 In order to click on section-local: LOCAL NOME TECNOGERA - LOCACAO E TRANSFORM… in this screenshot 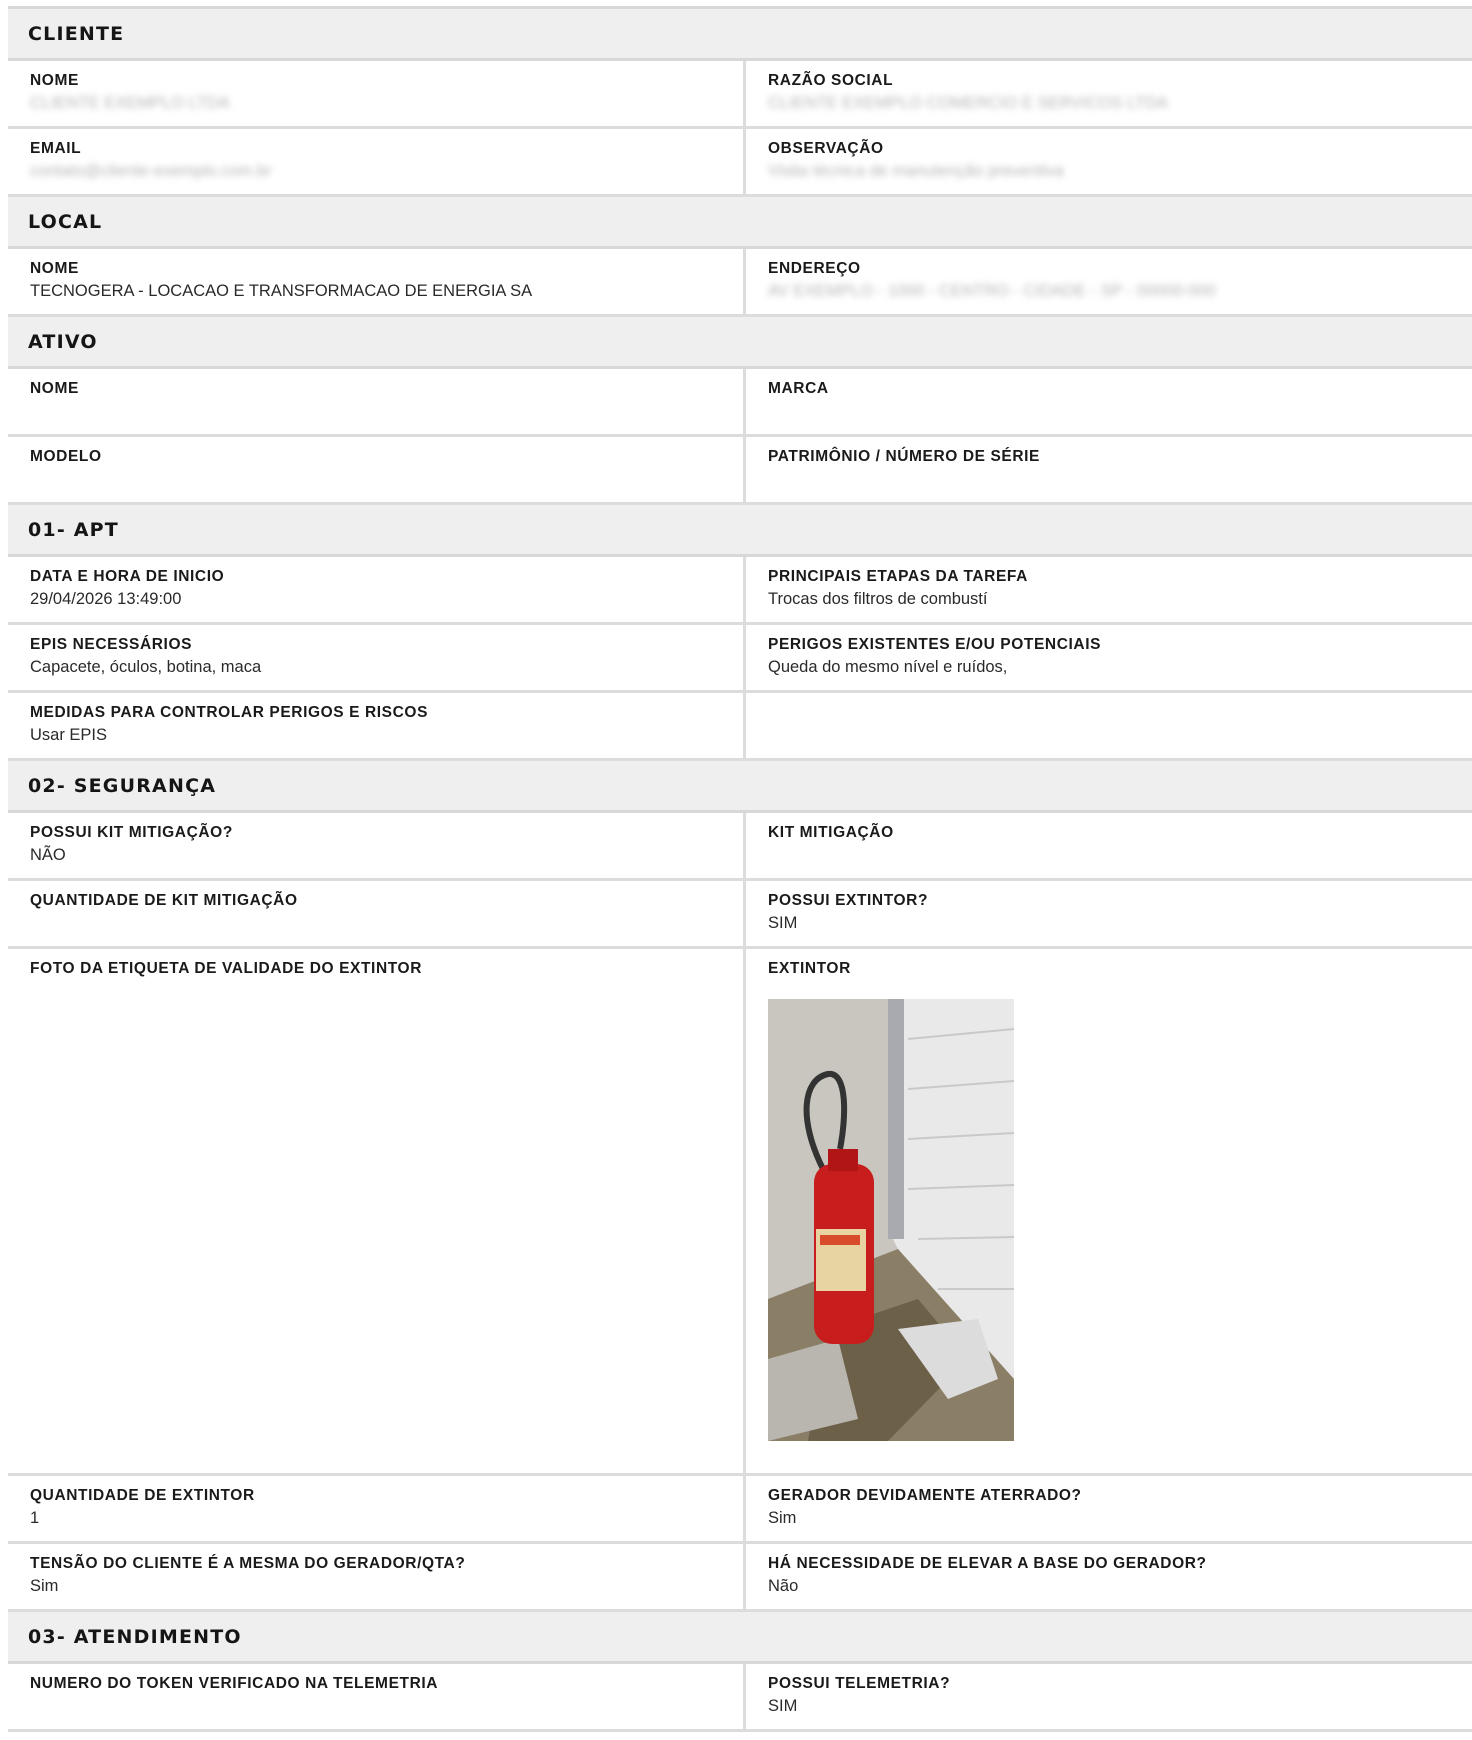, I will do `click(740, 257)`.